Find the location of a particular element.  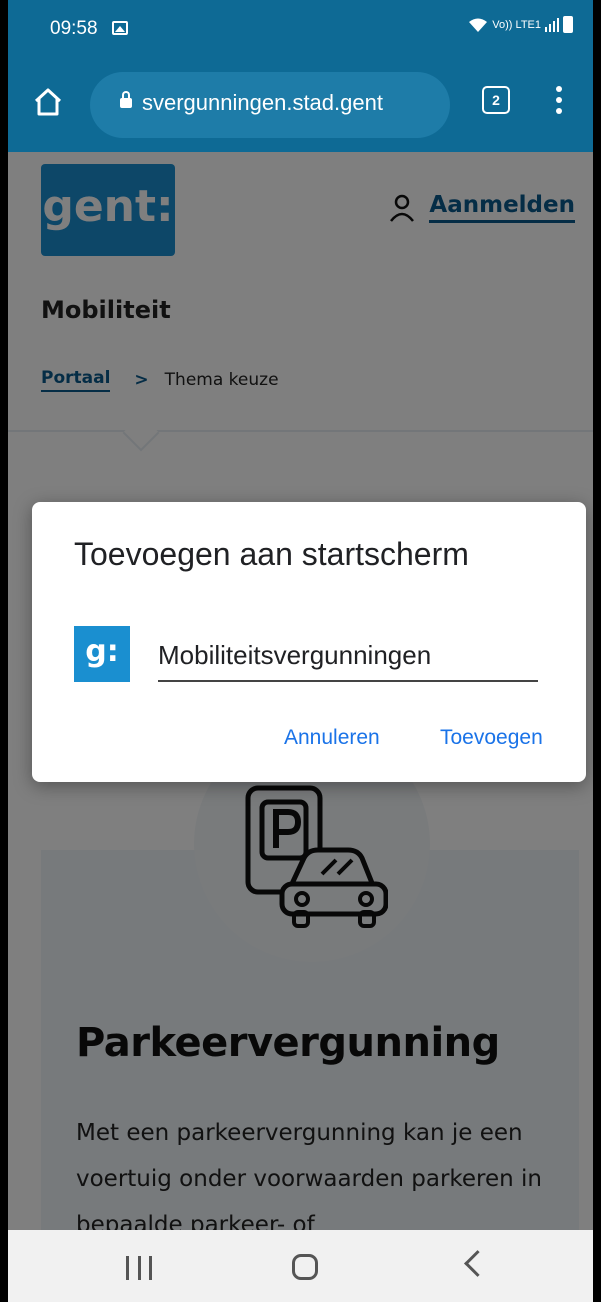

url-bar: svergunningen.stad.gent is located at coordinates (270, 105).